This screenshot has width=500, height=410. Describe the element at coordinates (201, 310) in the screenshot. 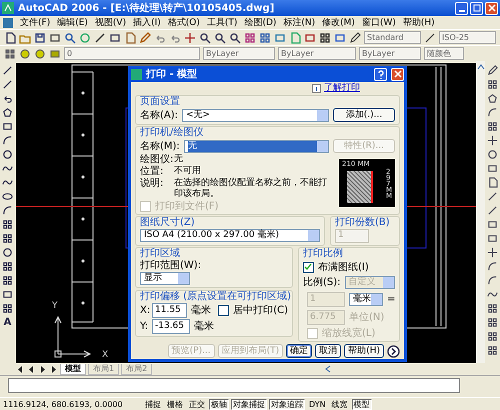

I see `unit-label: 毫米` at that location.